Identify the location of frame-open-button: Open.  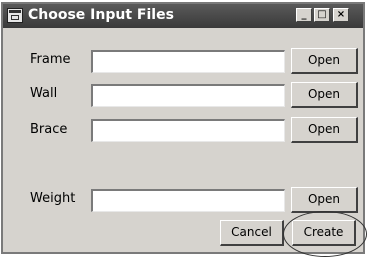
(324, 61).